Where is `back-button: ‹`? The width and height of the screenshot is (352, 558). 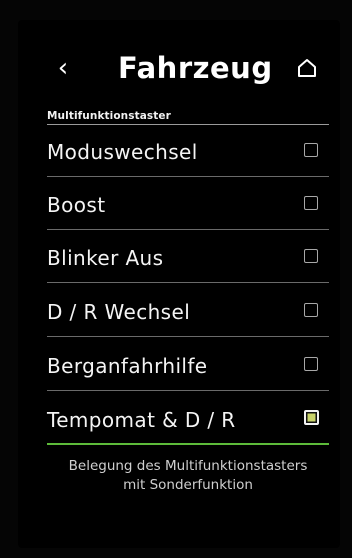
back-button: ‹ is located at coordinates (63, 68).